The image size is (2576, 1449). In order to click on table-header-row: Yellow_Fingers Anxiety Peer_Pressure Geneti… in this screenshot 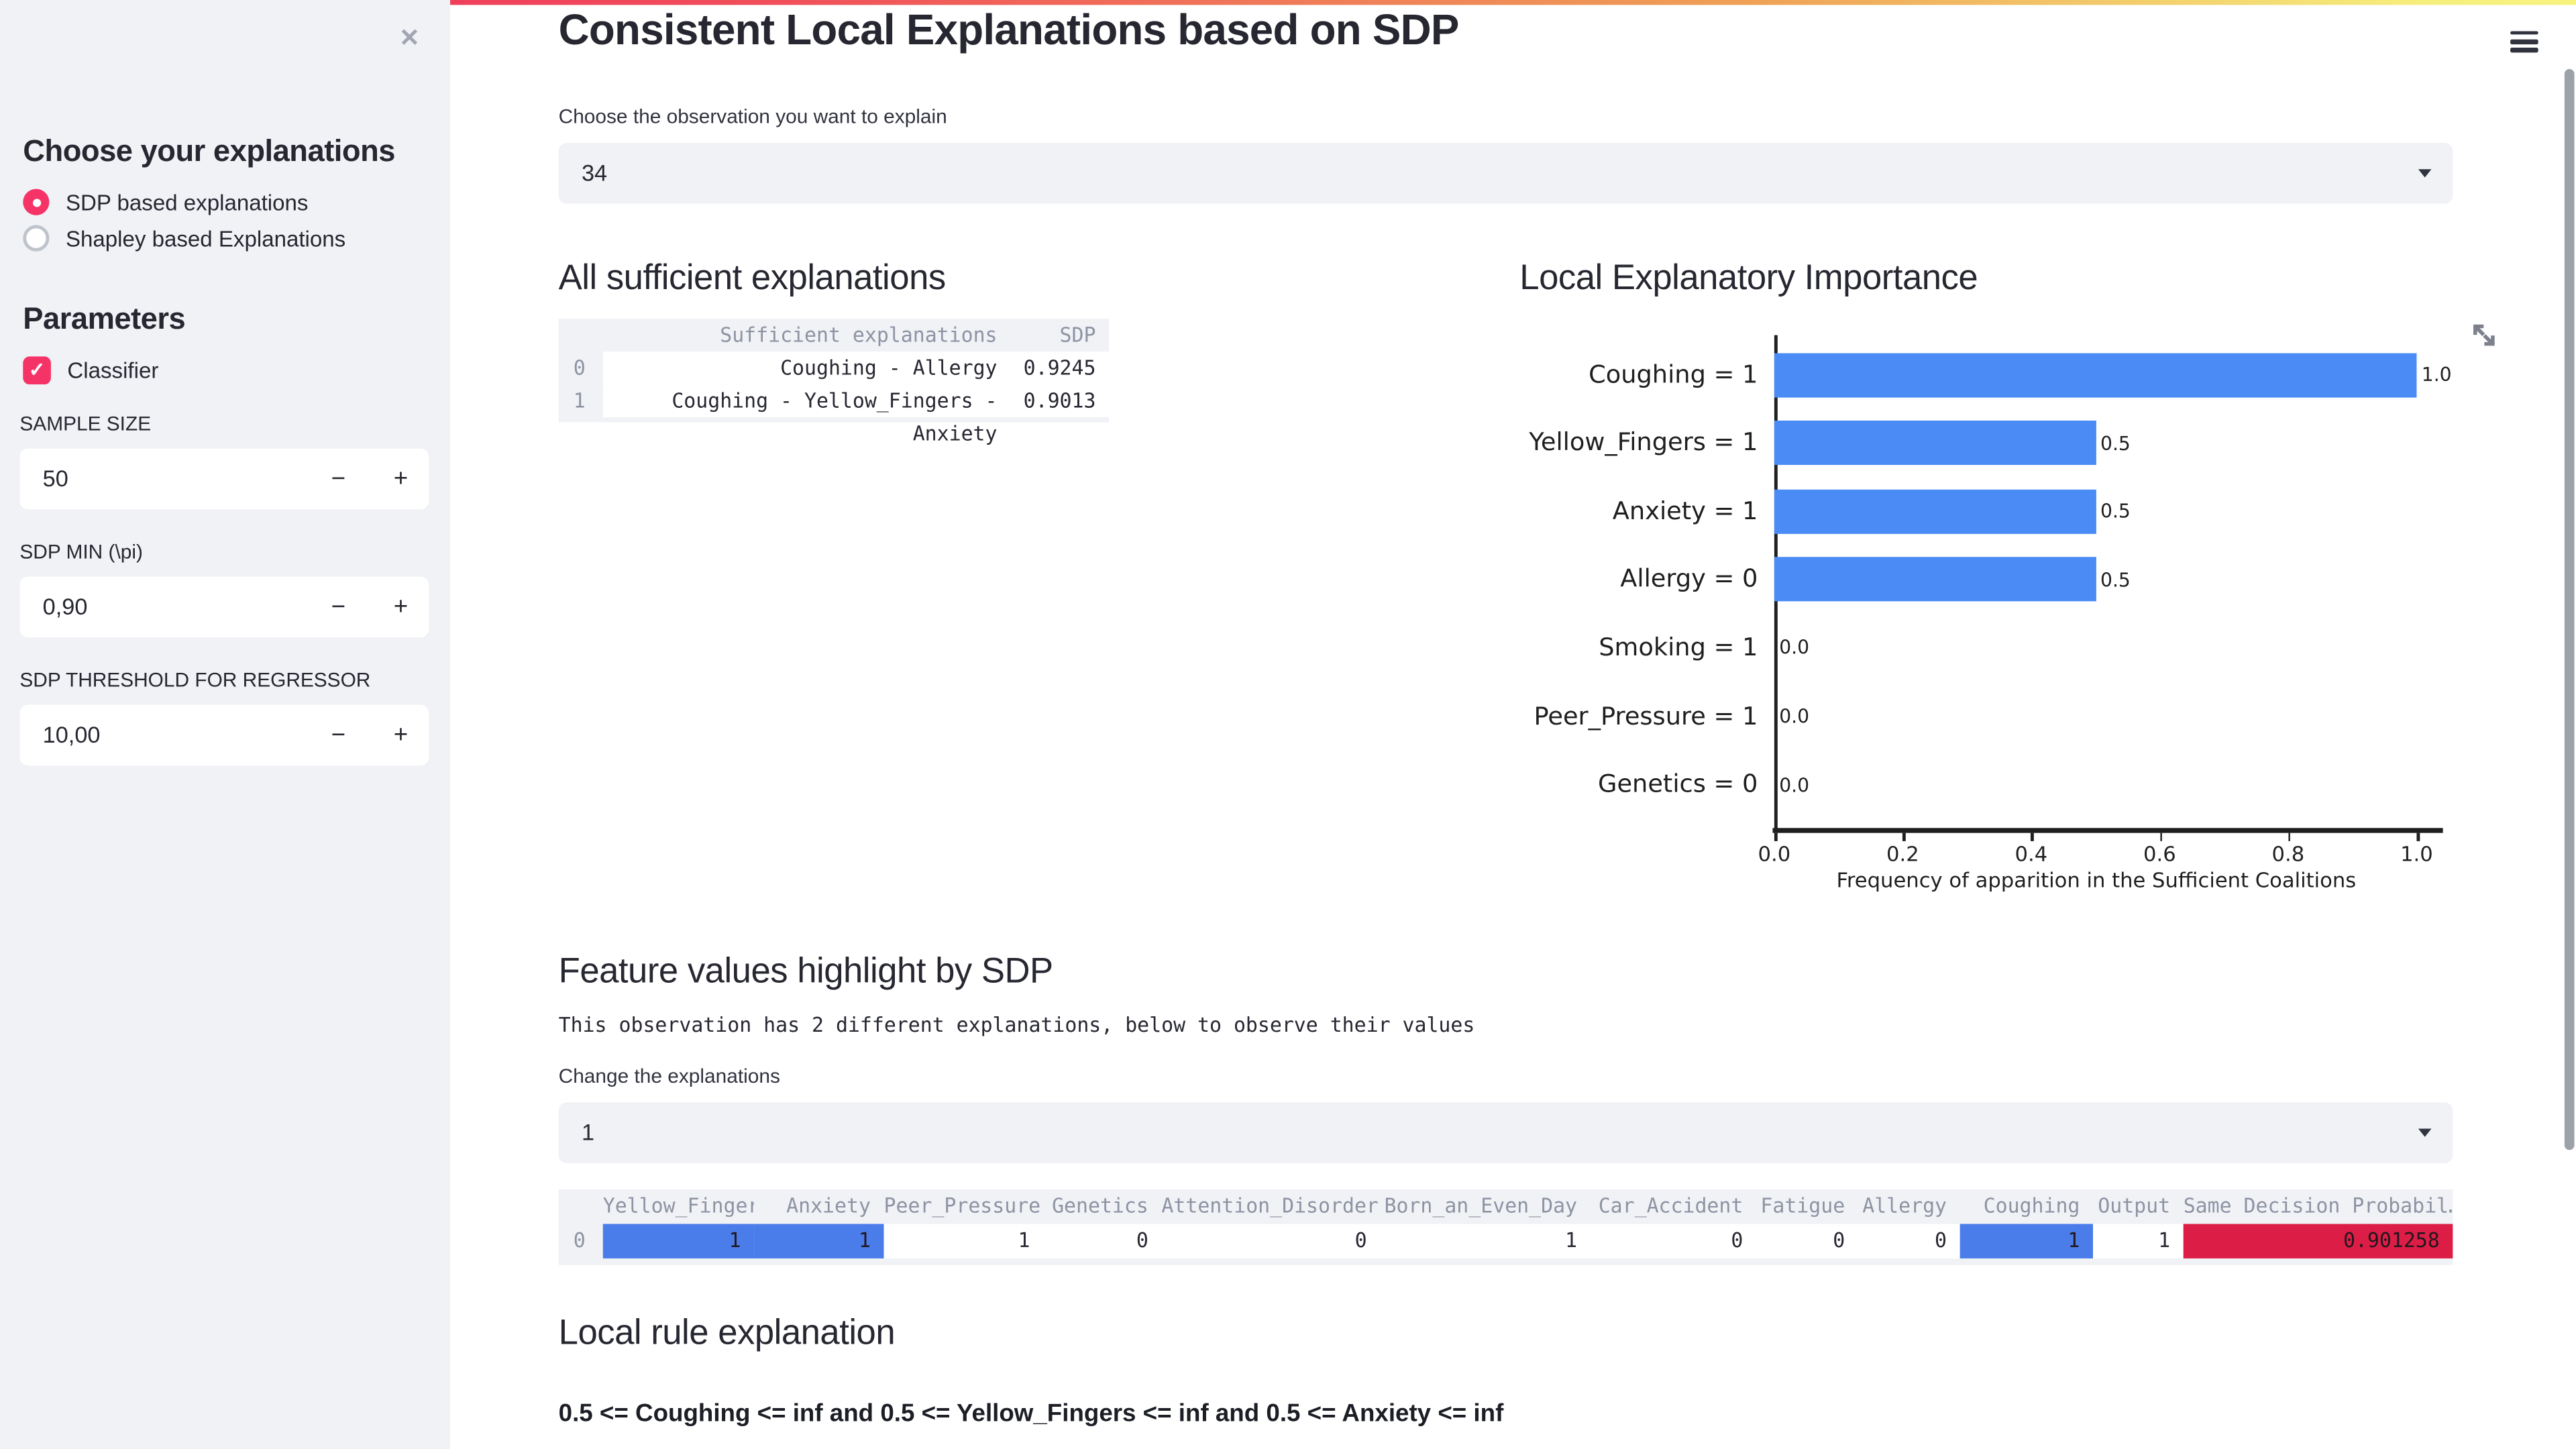, I will do `click(1506, 1206)`.